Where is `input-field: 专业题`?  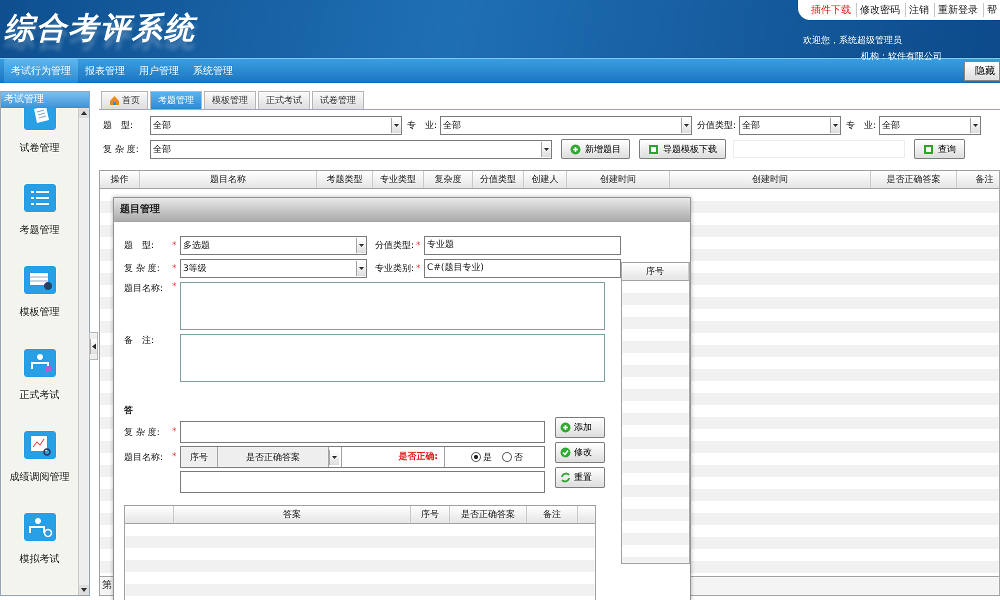 input-field: 专业题 is located at coordinates (522, 245).